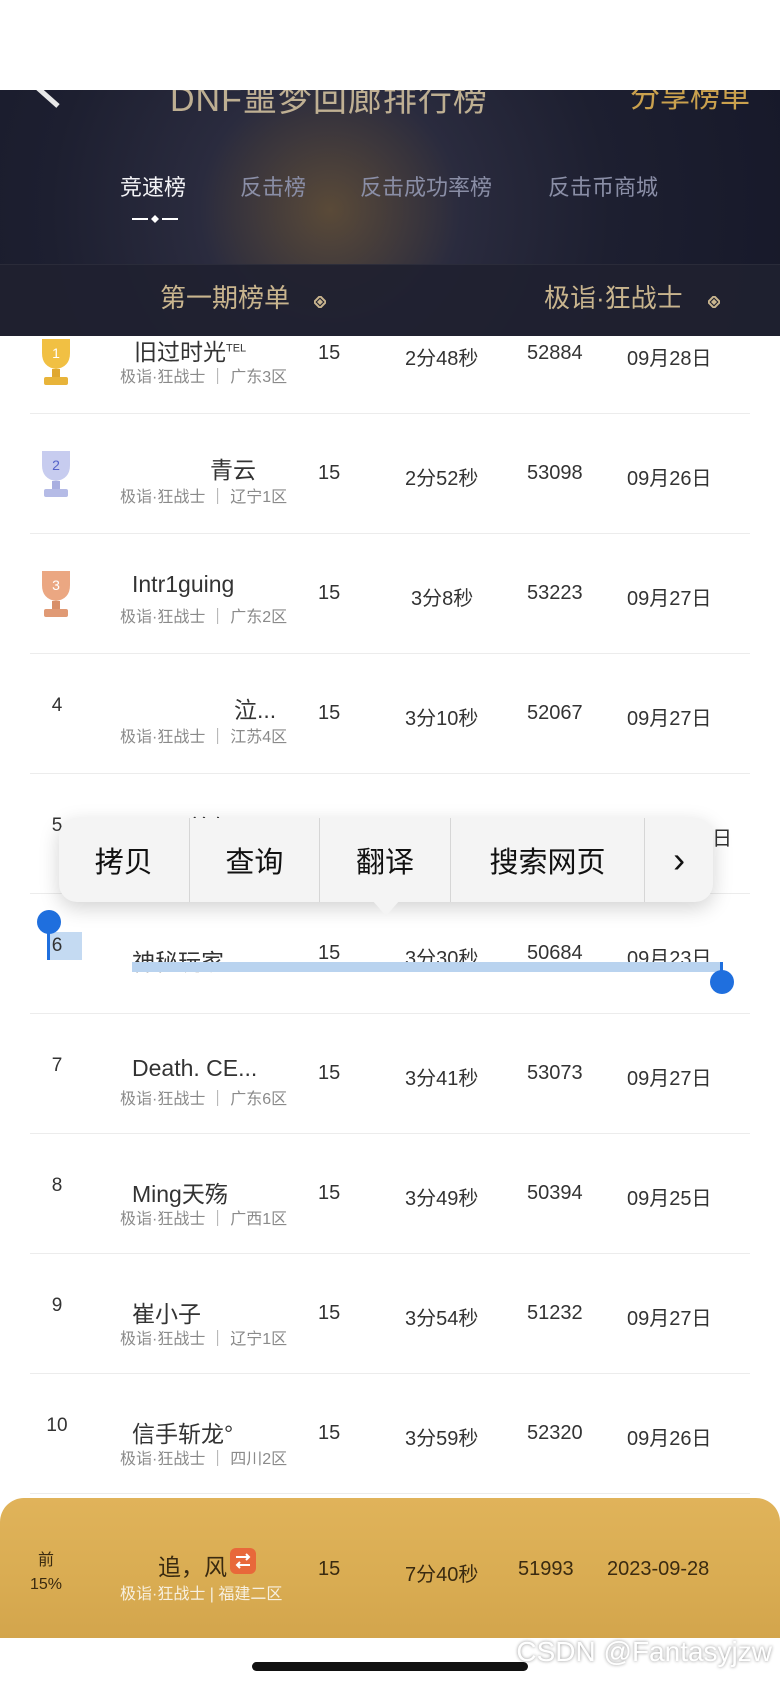 This screenshot has width=780, height=1688. What do you see at coordinates (190, 352) in the screenshot?
I see `player-name: 旧过时光TEL` at bounding box center [190, 352].